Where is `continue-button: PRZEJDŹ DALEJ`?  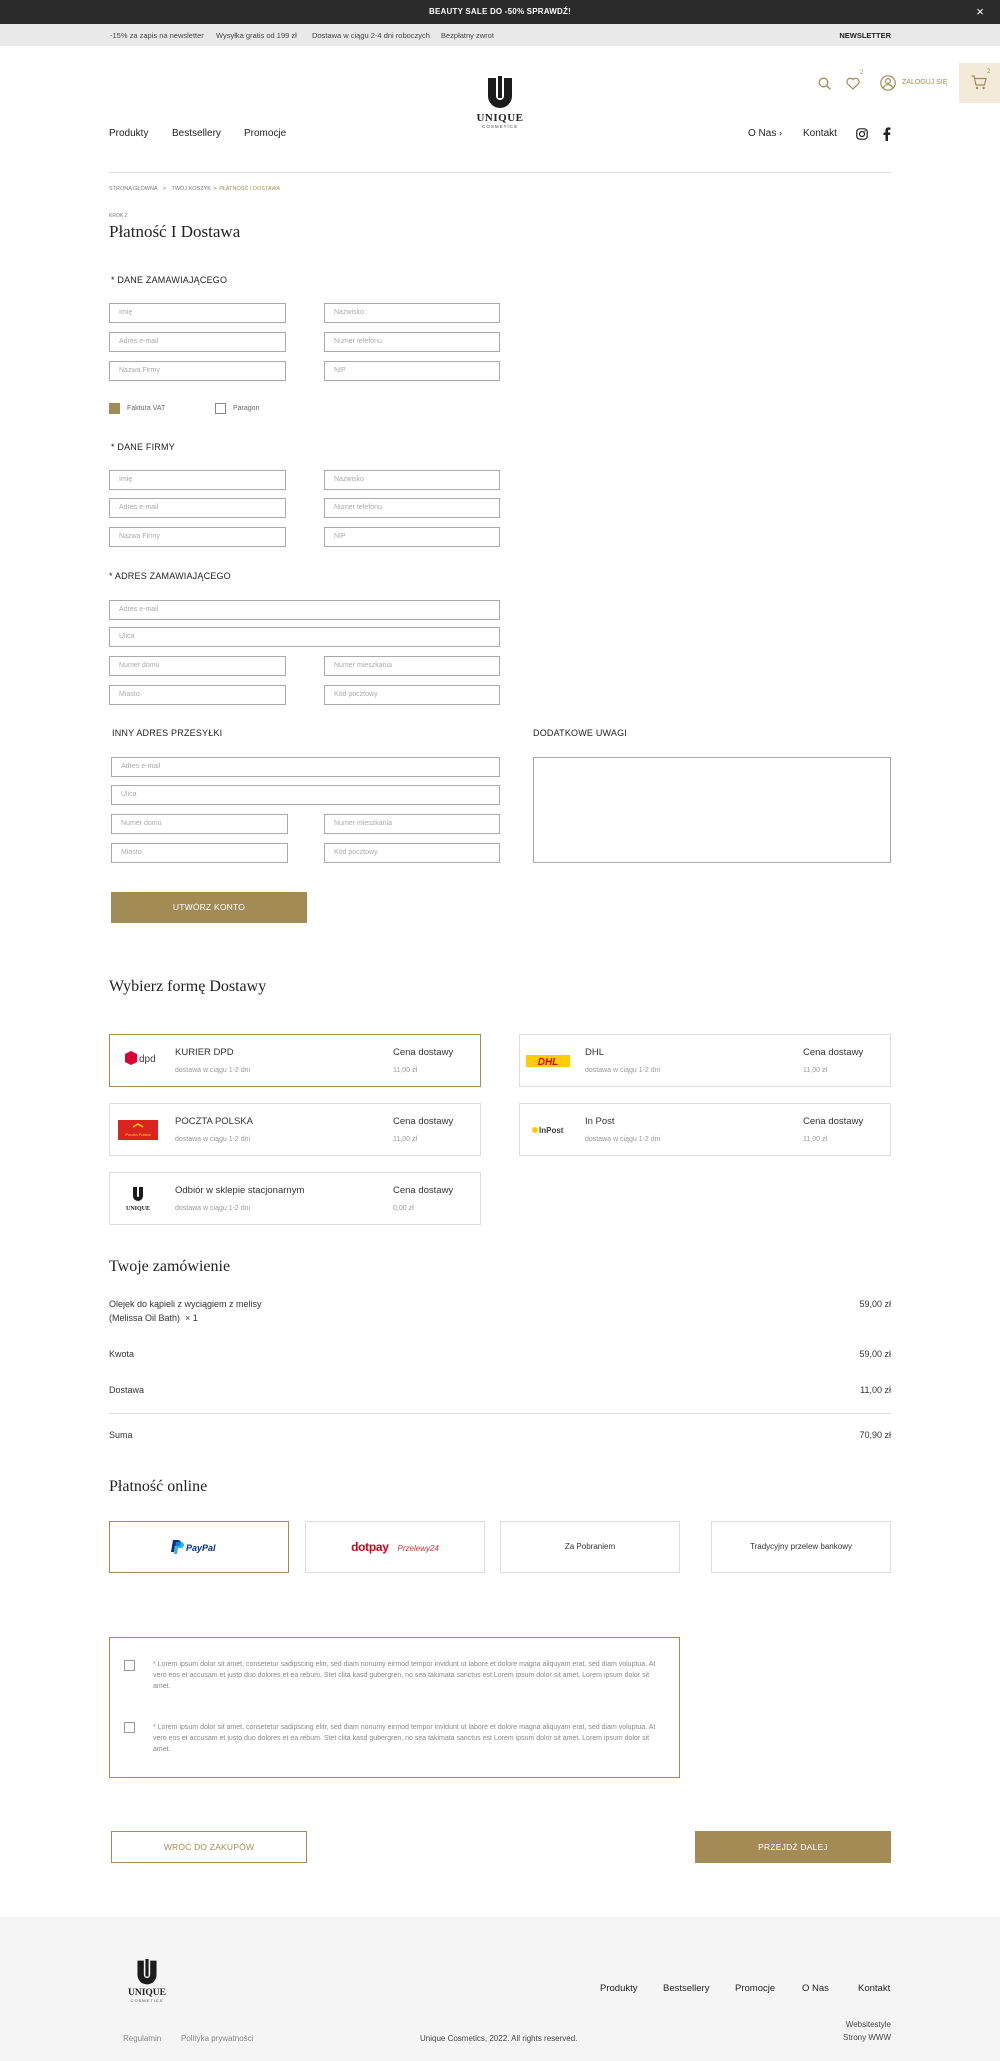
continue-button: PRZEJDŹ DALEJ is located at coordinates (793, 1847).